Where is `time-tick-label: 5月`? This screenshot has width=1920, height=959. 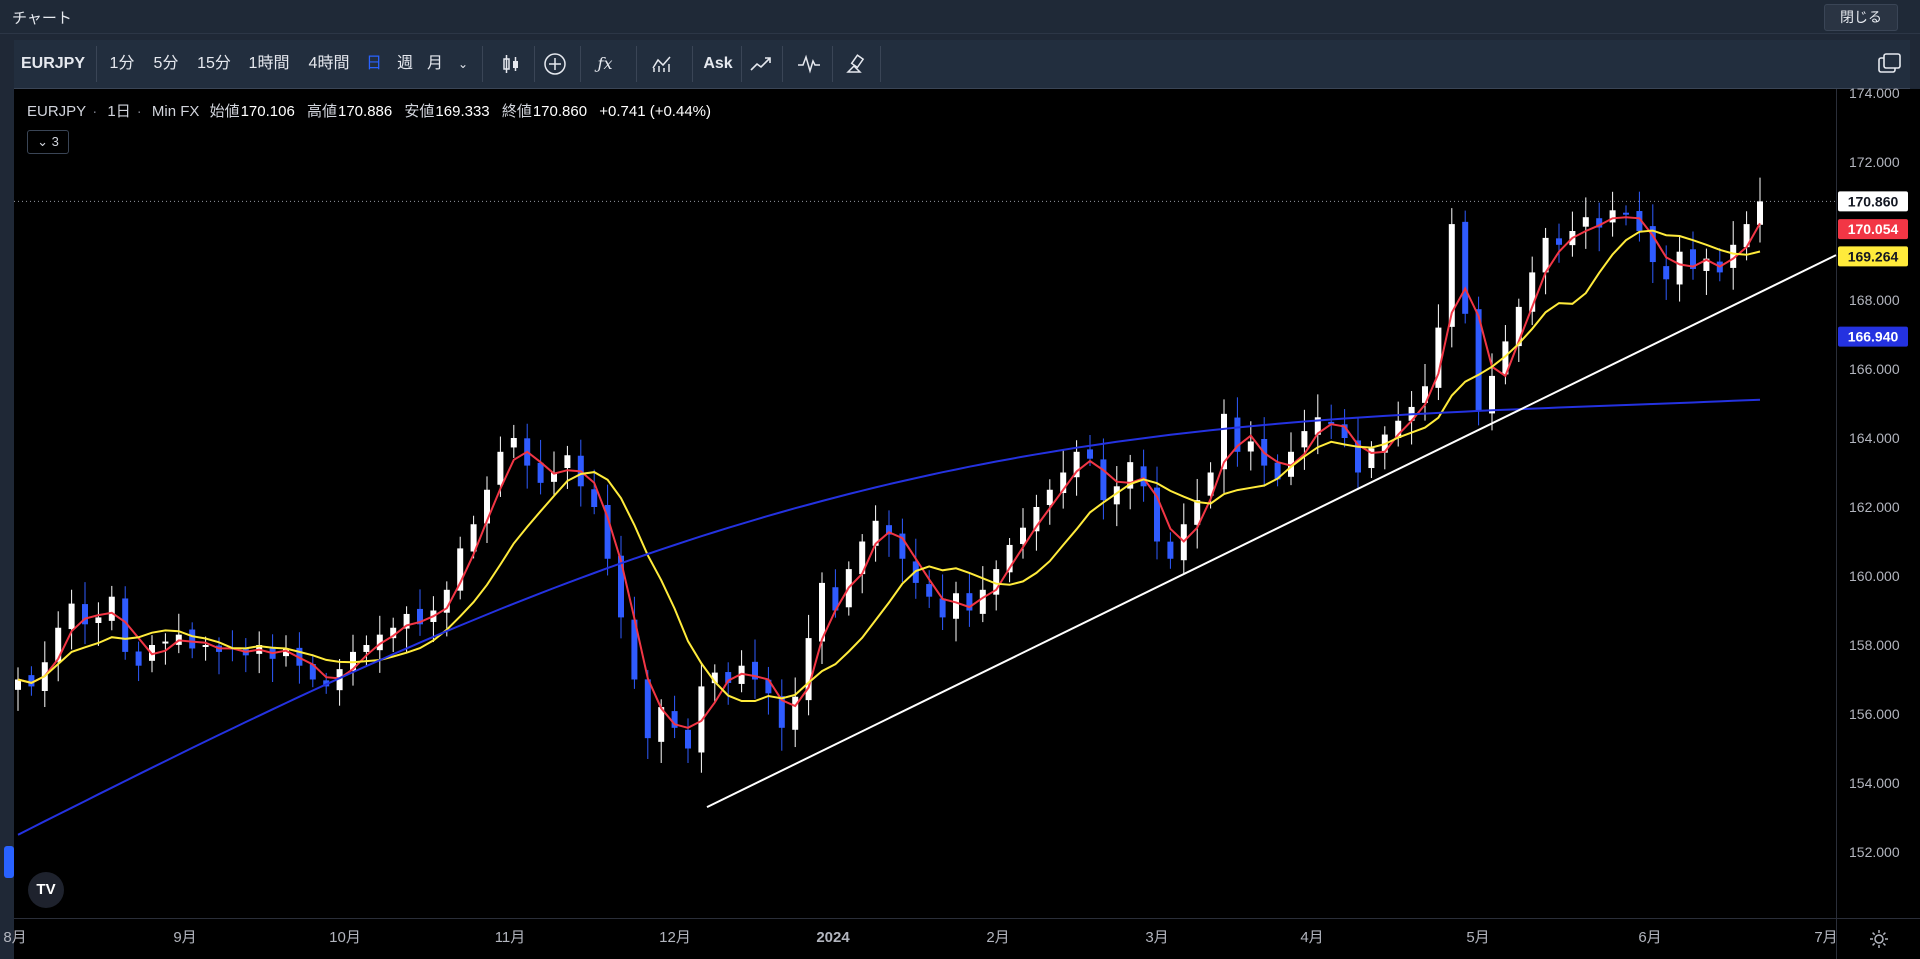 time-tick-label: 5月 is located at coordinates (1477, 937).